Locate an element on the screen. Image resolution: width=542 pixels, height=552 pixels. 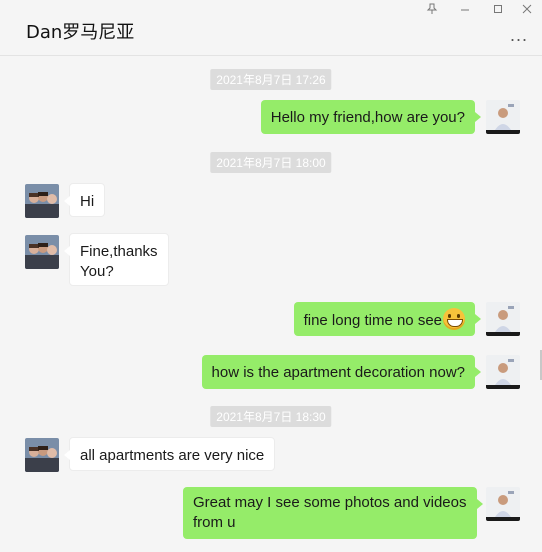
message-bubble: Hello my friend,how are you? is located at coordinates (371, 117).